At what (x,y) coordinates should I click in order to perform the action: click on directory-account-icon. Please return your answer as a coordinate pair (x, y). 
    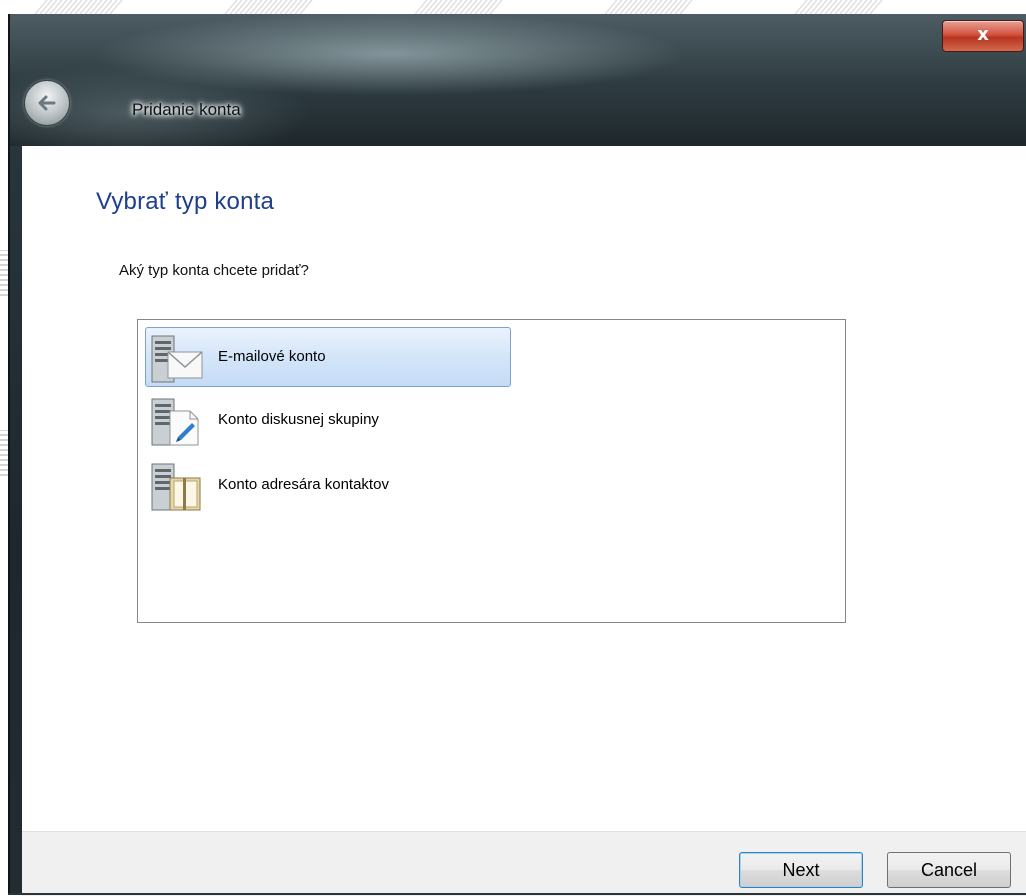
    Looking at the image, I should click on (176, 487).